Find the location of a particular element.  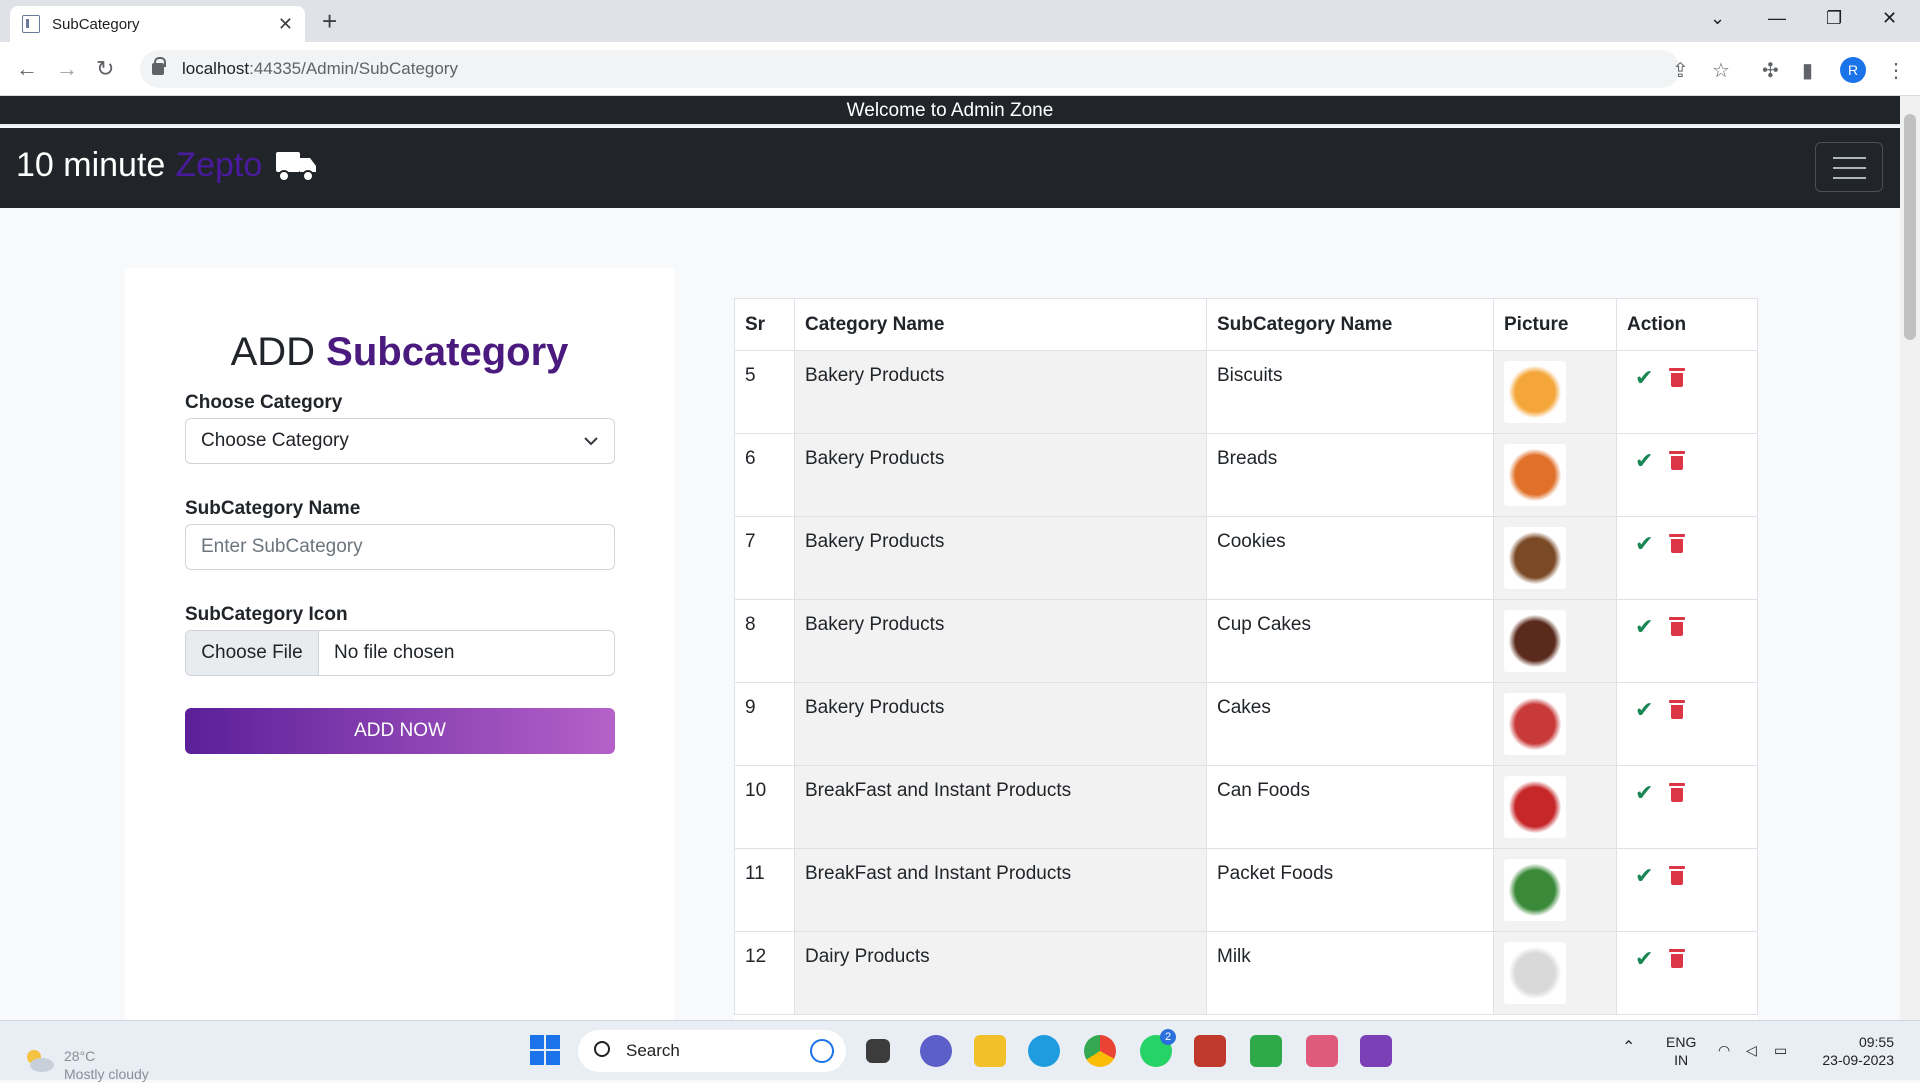

tab-search-icon: ⌄ is located at coordinates (1717, 18).